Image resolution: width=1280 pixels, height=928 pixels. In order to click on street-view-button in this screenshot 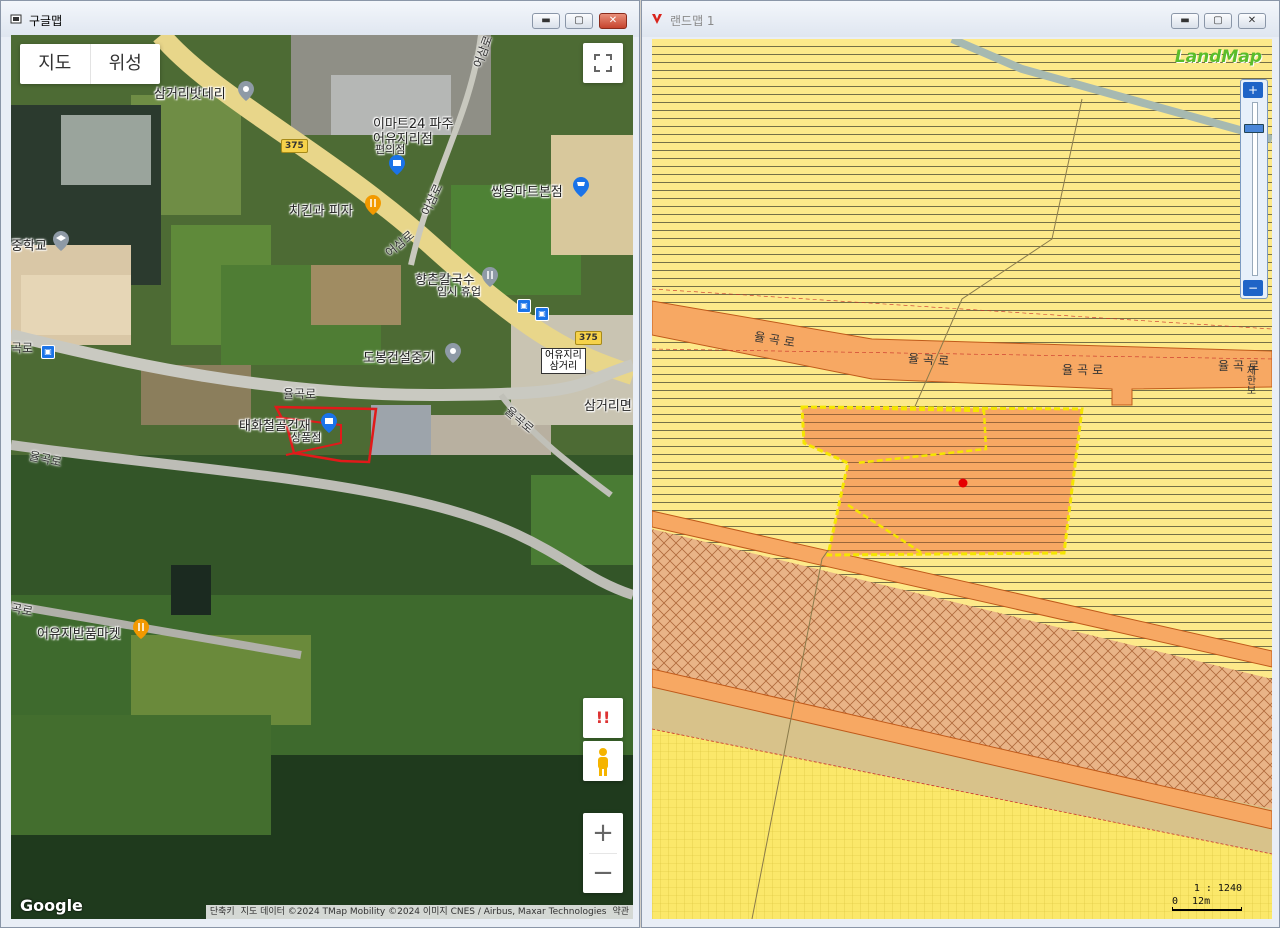, I will do `click(603, 761)`.